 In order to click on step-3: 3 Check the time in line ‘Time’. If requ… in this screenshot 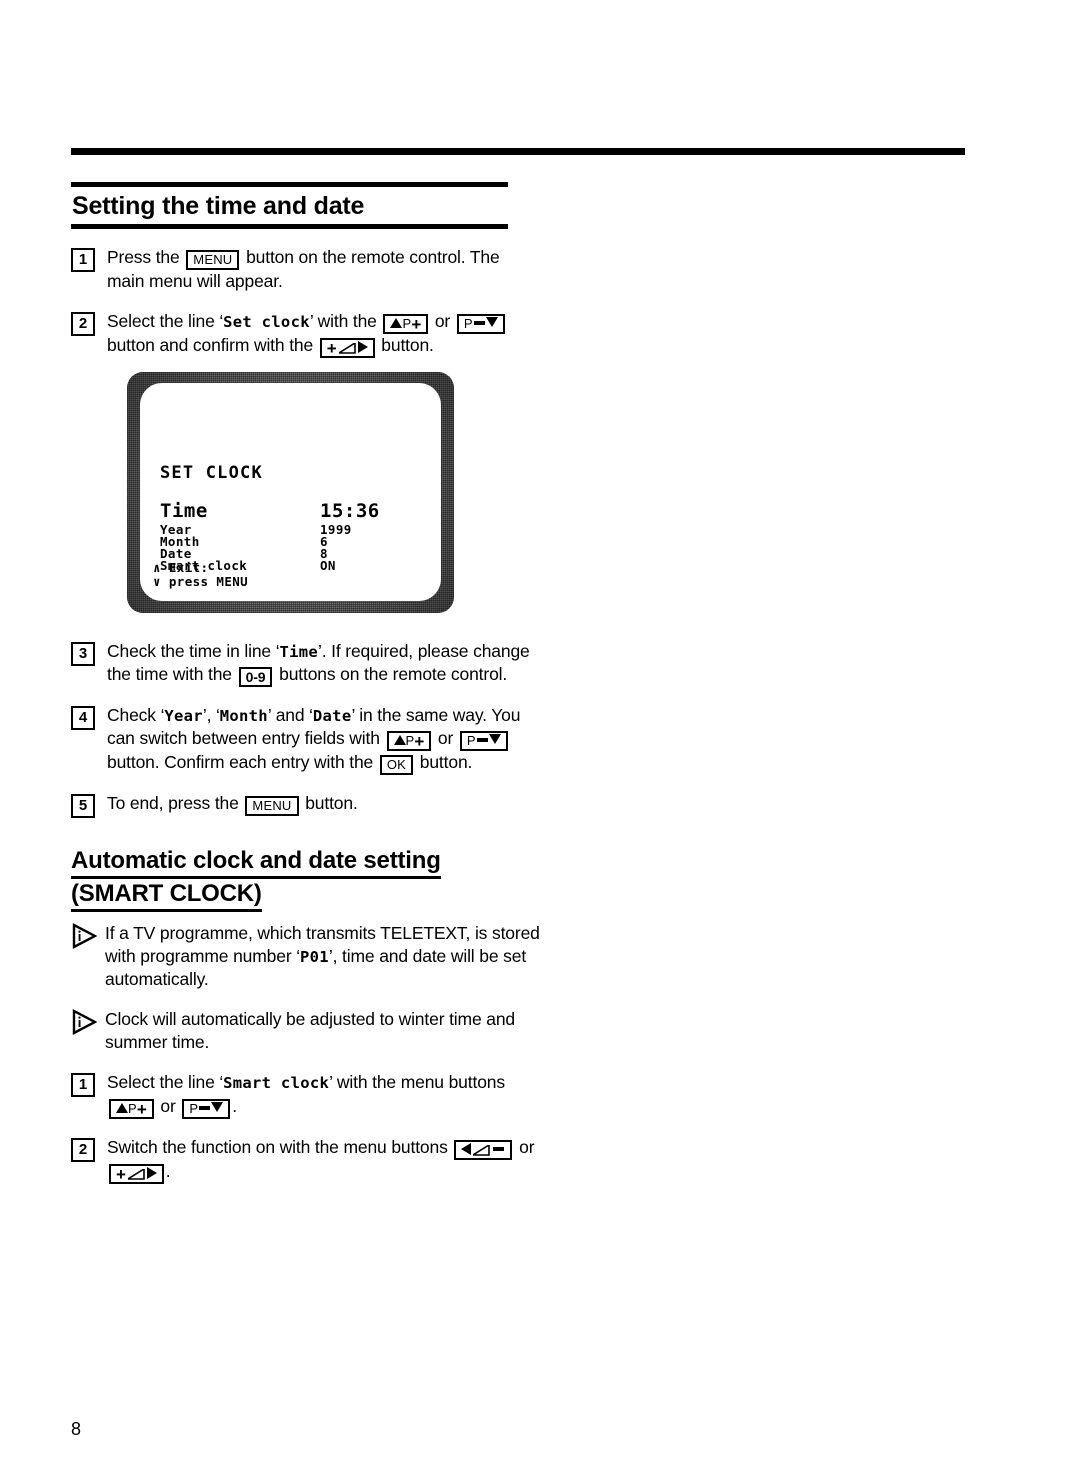, I will do `click(306, 664)`.